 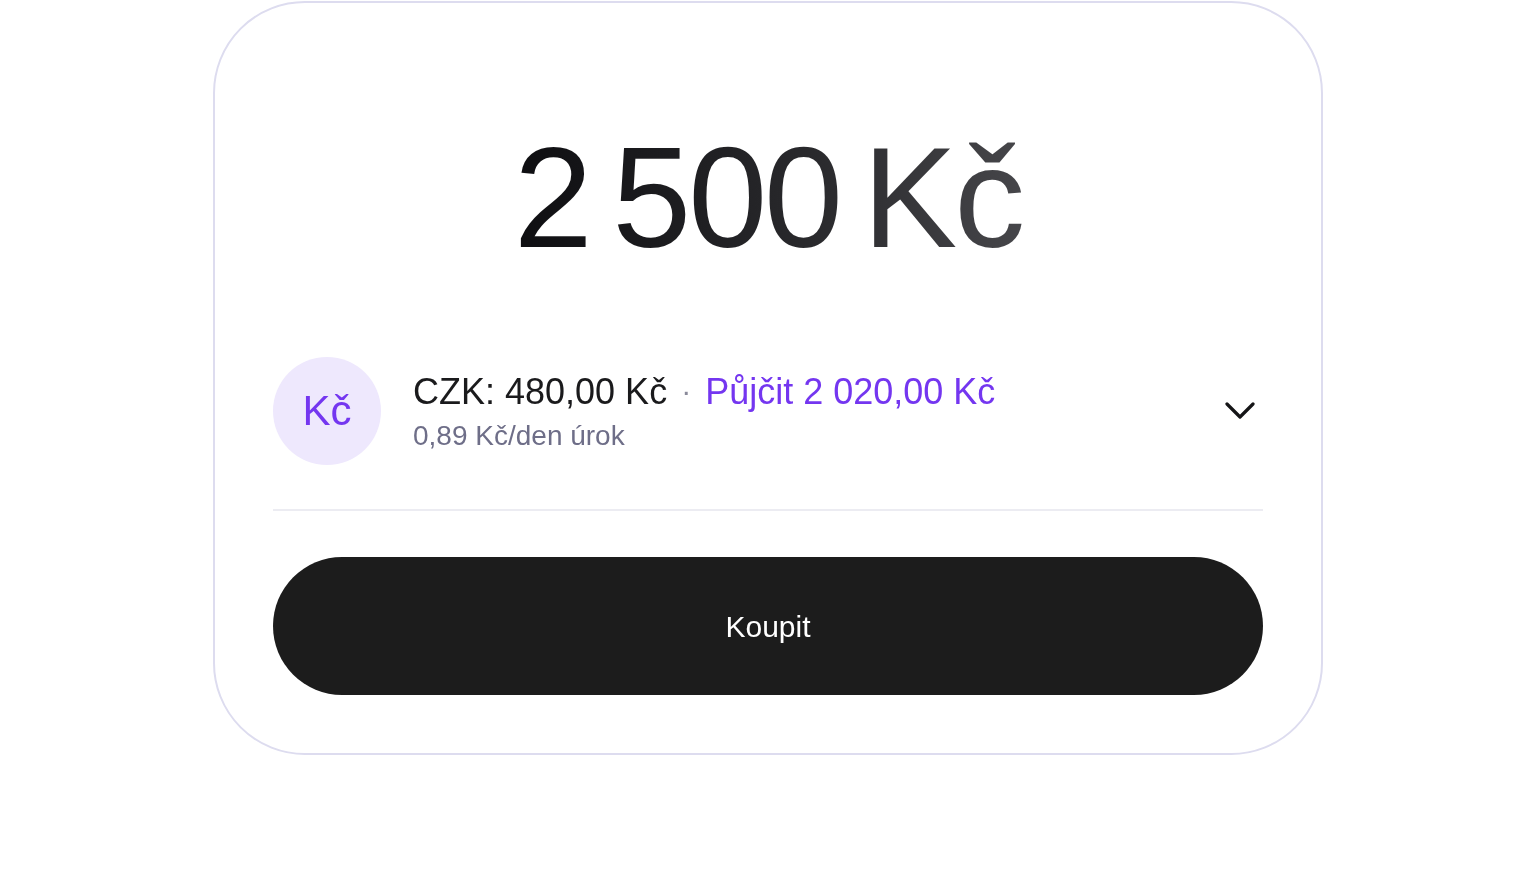 I want to click on buy-button: Koupit, so click(x=768, y=626).